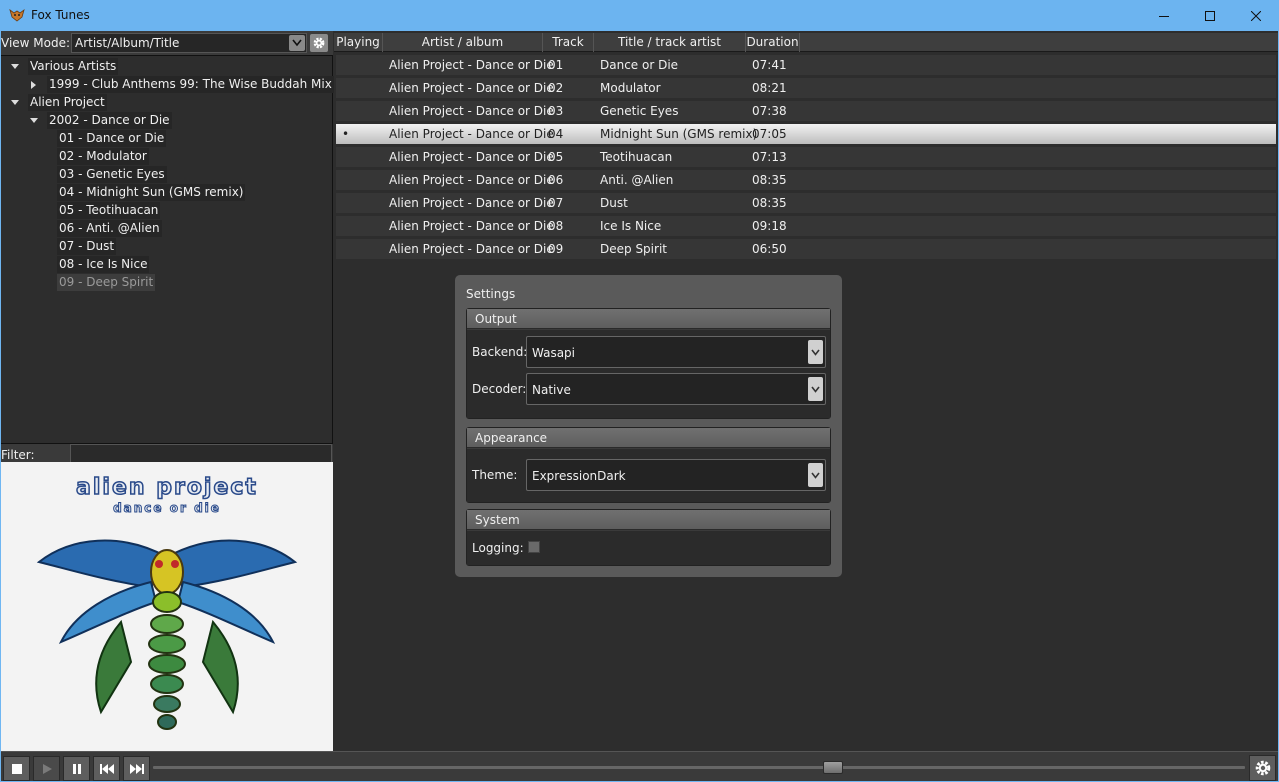  What do you see at coordinates (556, 203) in the screenshot?
I see `cell-track: 07` at bounding box center [556, 203].